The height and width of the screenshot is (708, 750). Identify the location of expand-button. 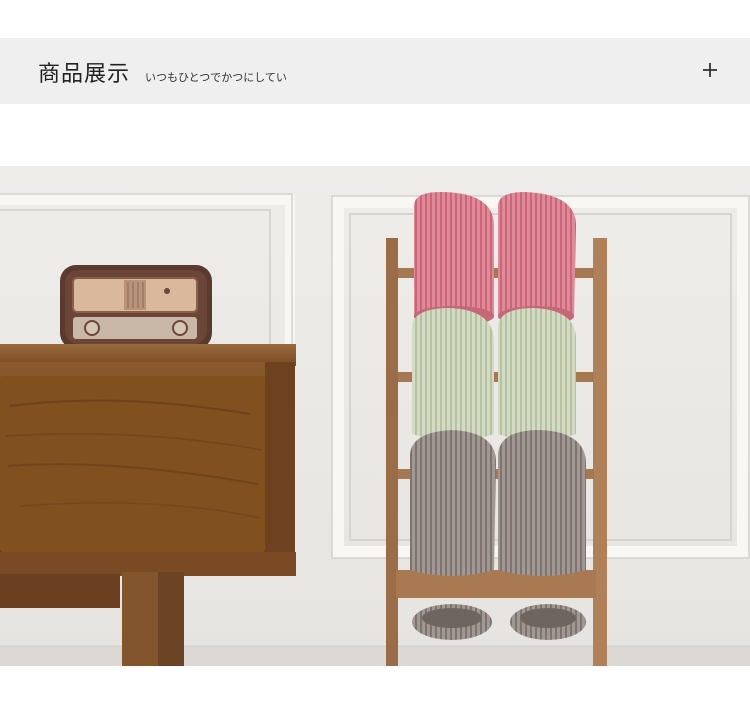
(710, 70).